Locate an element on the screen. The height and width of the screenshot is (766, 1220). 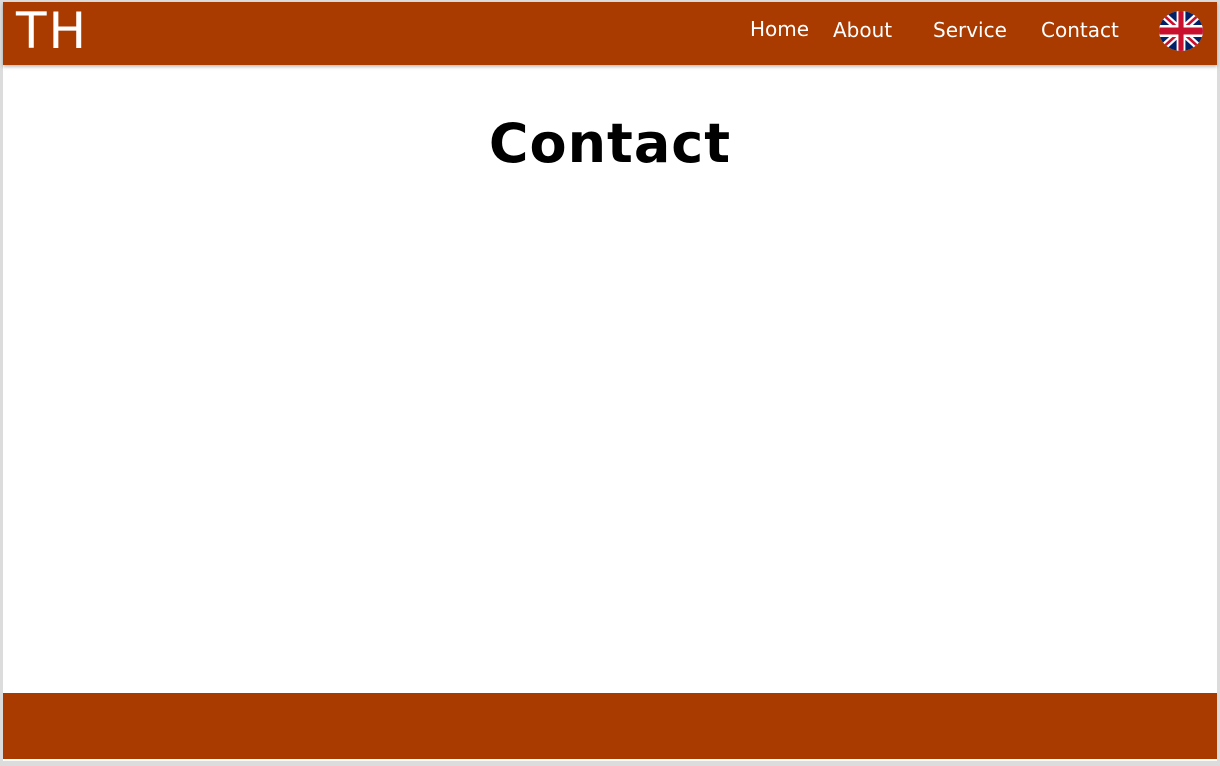
uk-flag-icon is located at coordinates (1181, 31).